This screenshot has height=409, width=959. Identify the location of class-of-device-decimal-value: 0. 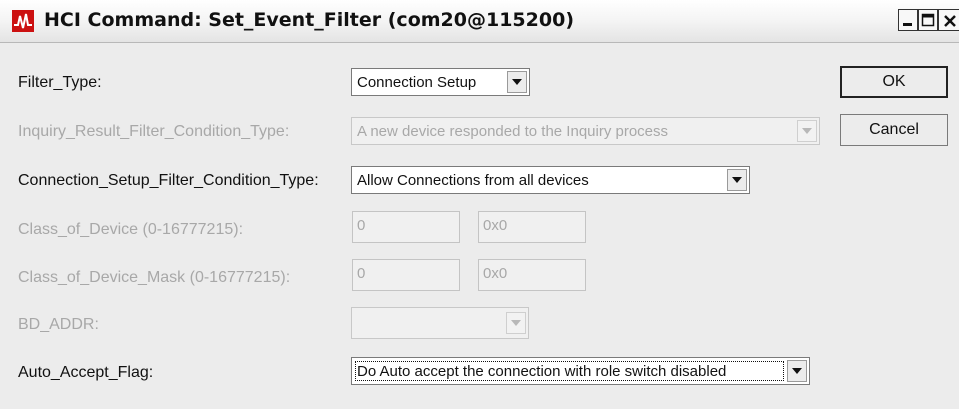
(361, 225).